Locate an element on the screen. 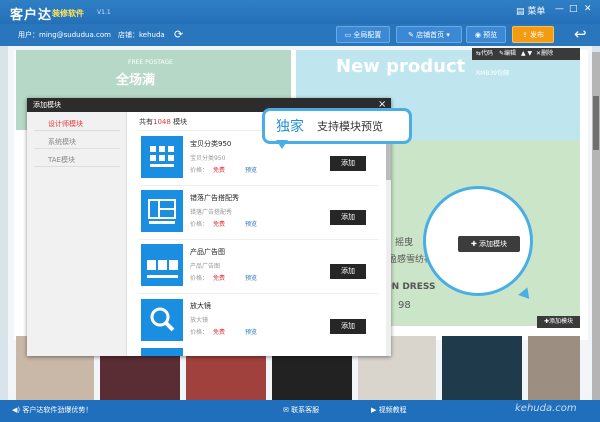  module-sub: 宝贝分类950 is located at coordinates (208, 158).